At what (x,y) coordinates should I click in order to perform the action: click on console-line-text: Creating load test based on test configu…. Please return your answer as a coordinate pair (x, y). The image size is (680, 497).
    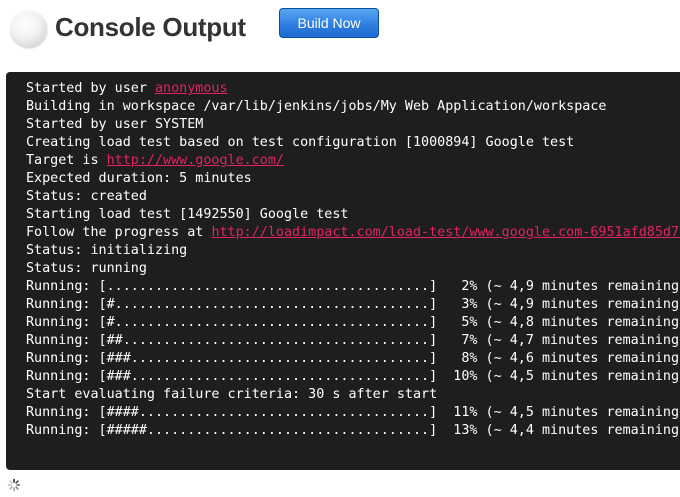
    Looking at the image, I should click on (300, 142).